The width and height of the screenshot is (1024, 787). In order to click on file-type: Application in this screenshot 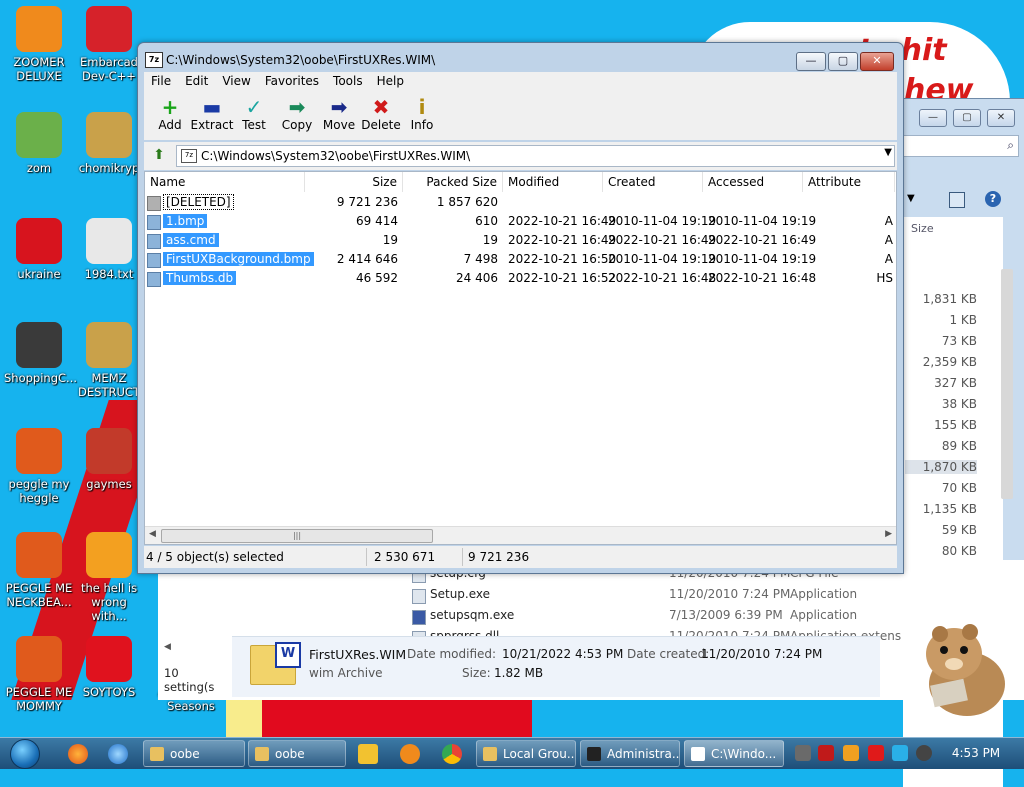, I will do `click(823, 615)`.